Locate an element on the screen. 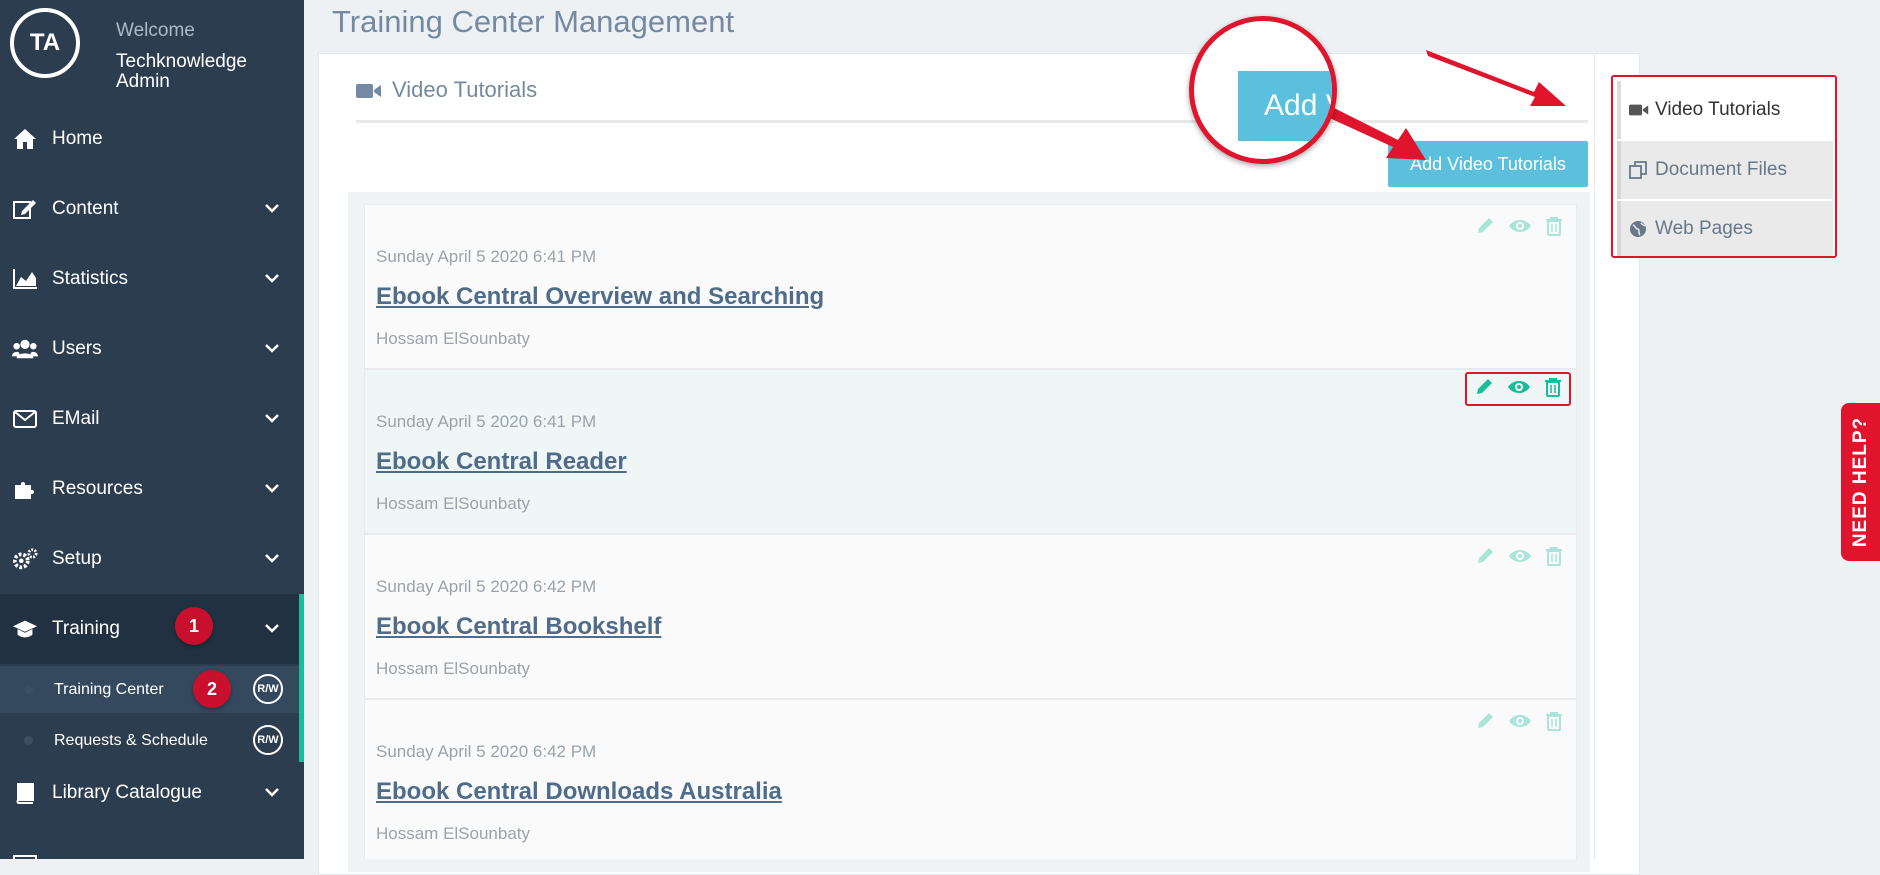 Image resolution: width=1880 pixels, height=875 pixels. graduation-cap-icon is located at coordinates (25, 629).